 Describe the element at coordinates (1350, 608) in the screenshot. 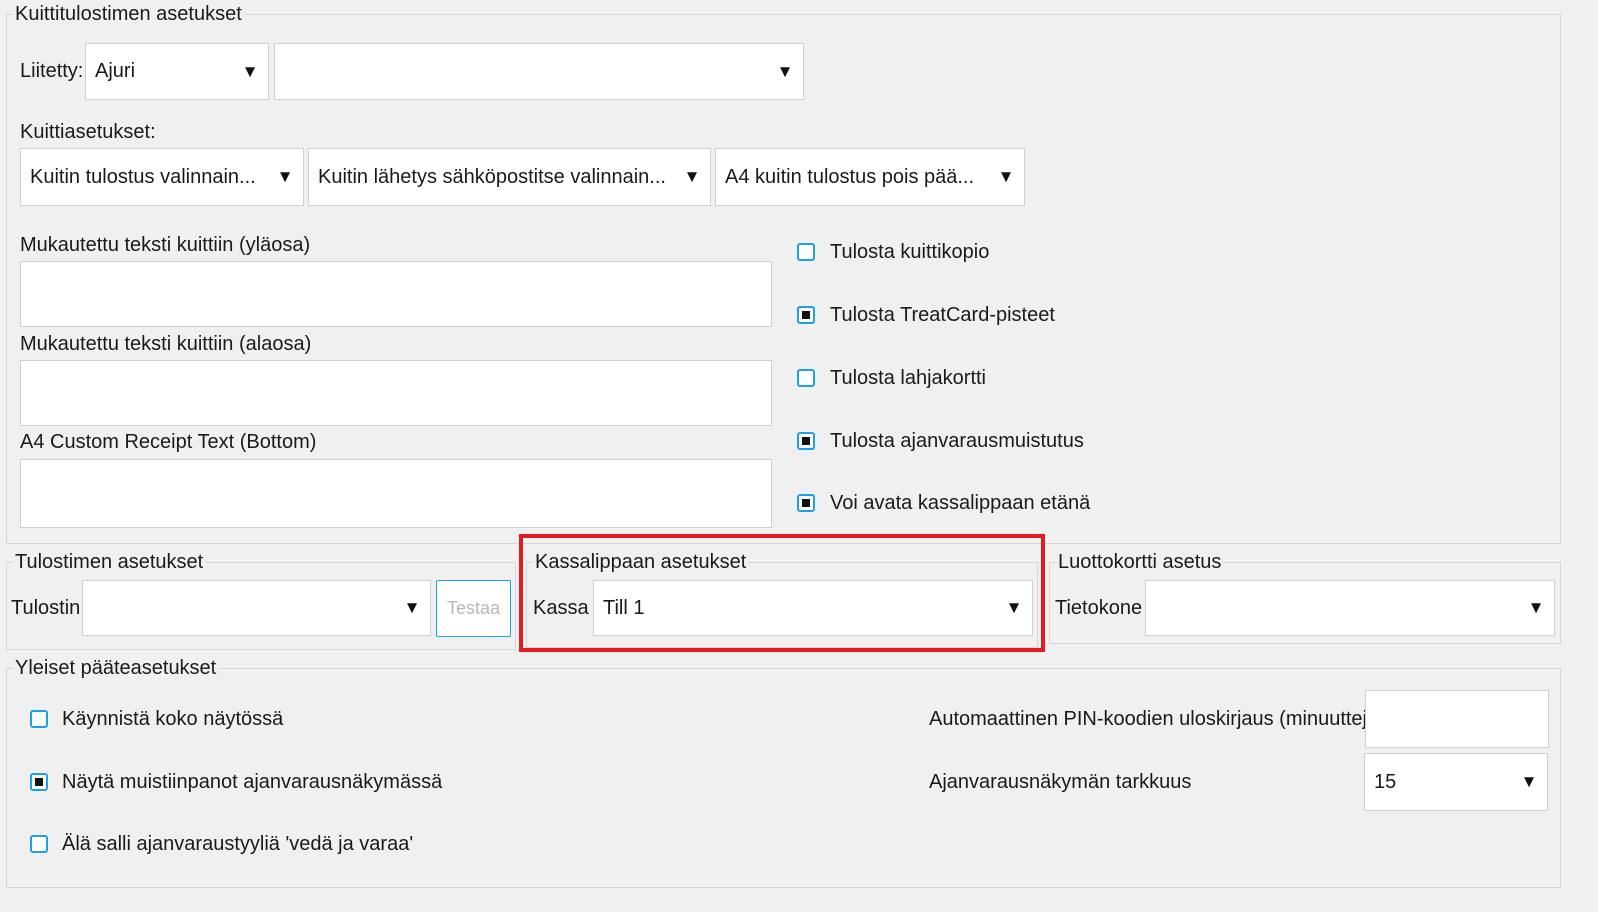

I see `computer-dropdown: ▼` at that location.